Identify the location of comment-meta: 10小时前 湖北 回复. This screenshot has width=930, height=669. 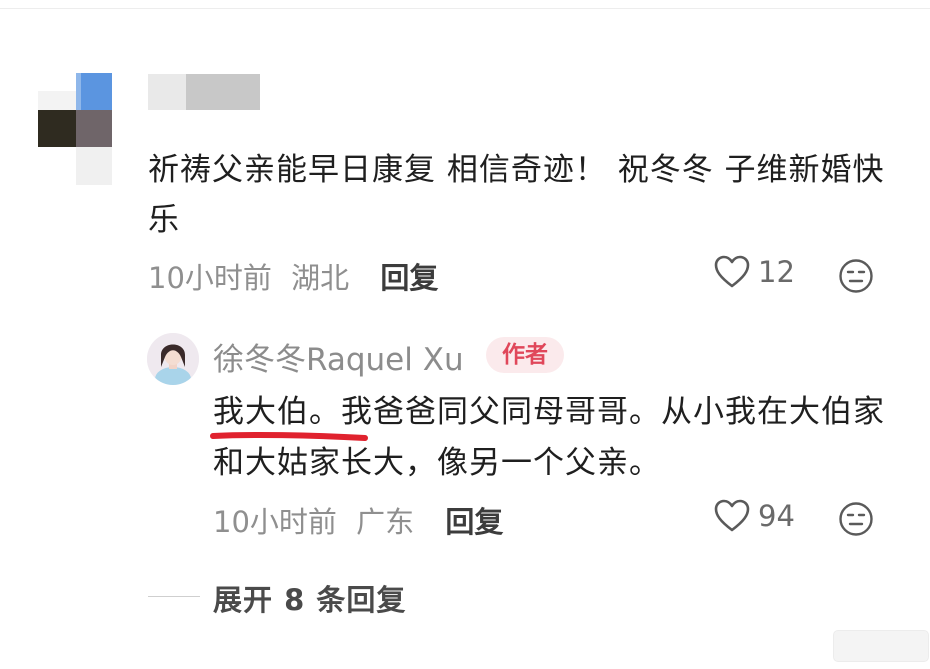
(293, 276).